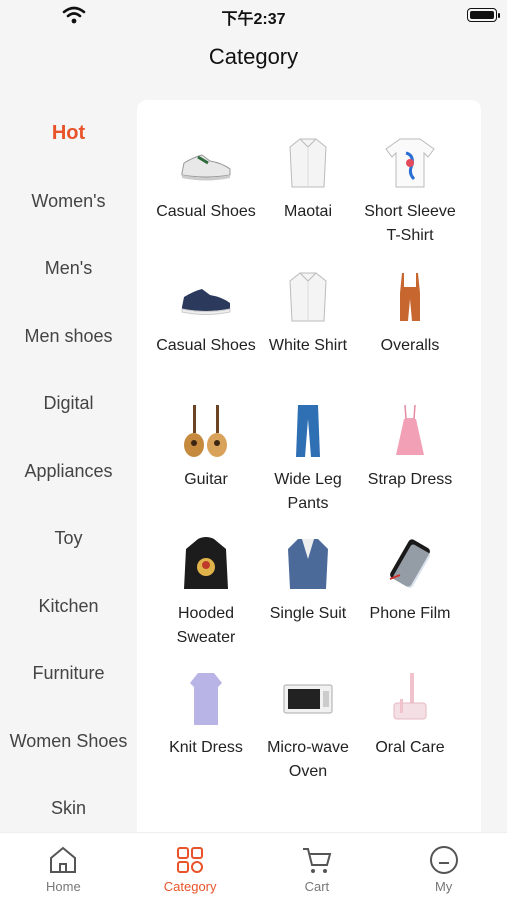 The width and height of the screenshot is (507, 900). Describe the element at coordinates (190, 860) in the screenshot. I see `category-icon` at that location.